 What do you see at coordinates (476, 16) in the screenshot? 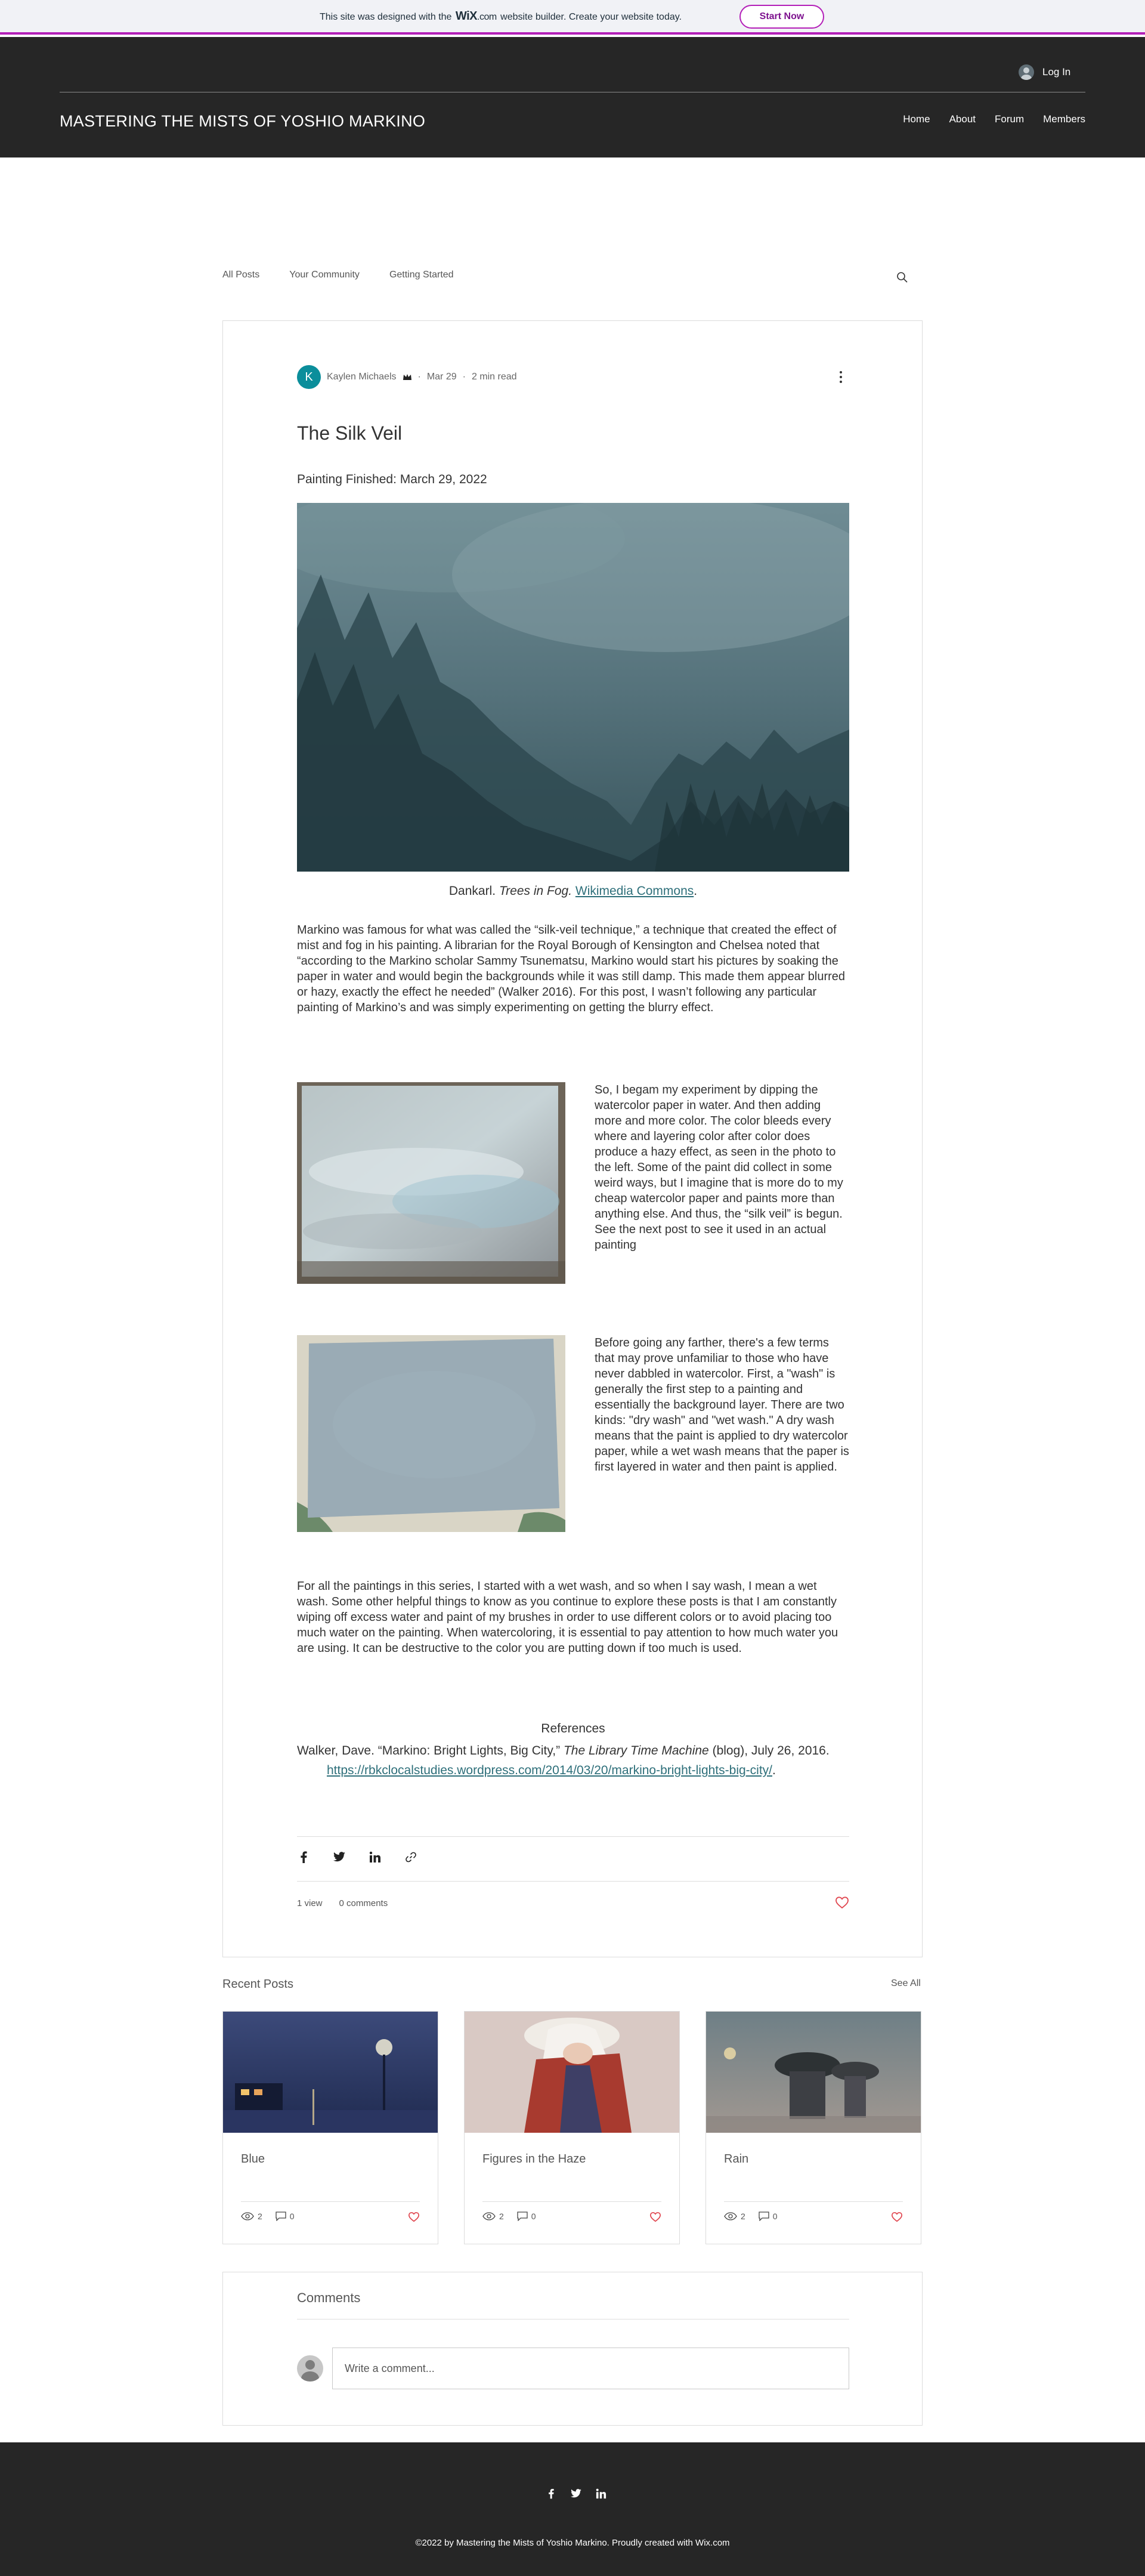
I see `wix-logo: WiX.com` at bounding box center [476, 16].